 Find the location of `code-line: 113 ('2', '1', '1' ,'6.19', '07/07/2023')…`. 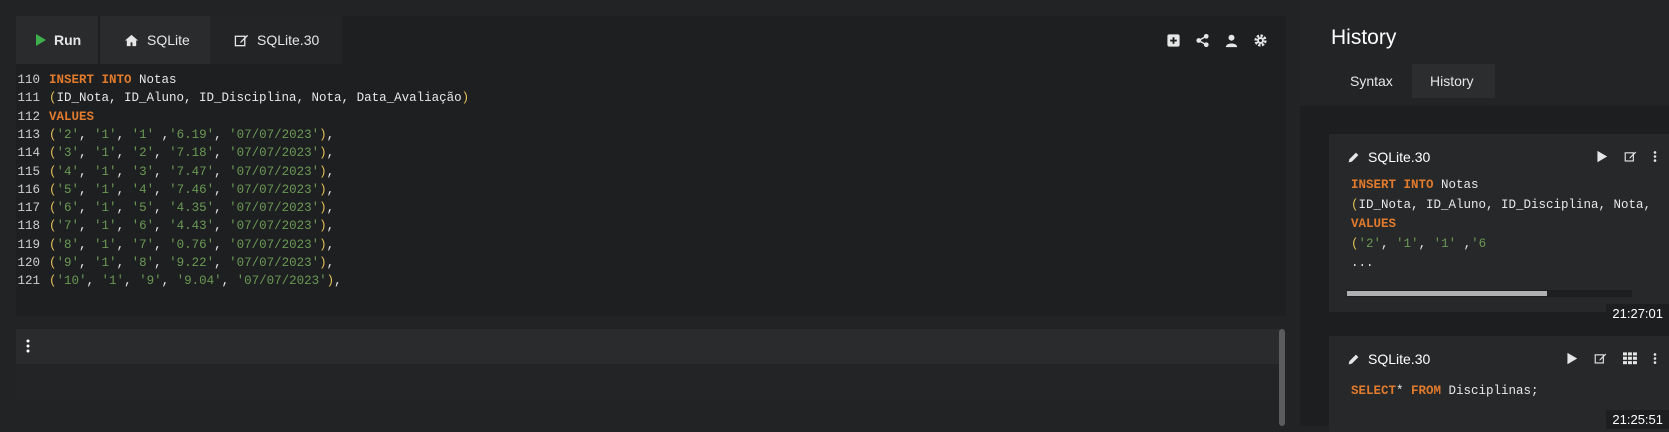

code-line: 113 ('2', '1', '1' ,'6.19', '07/07/2023')… is located at coordinates (175, 135).